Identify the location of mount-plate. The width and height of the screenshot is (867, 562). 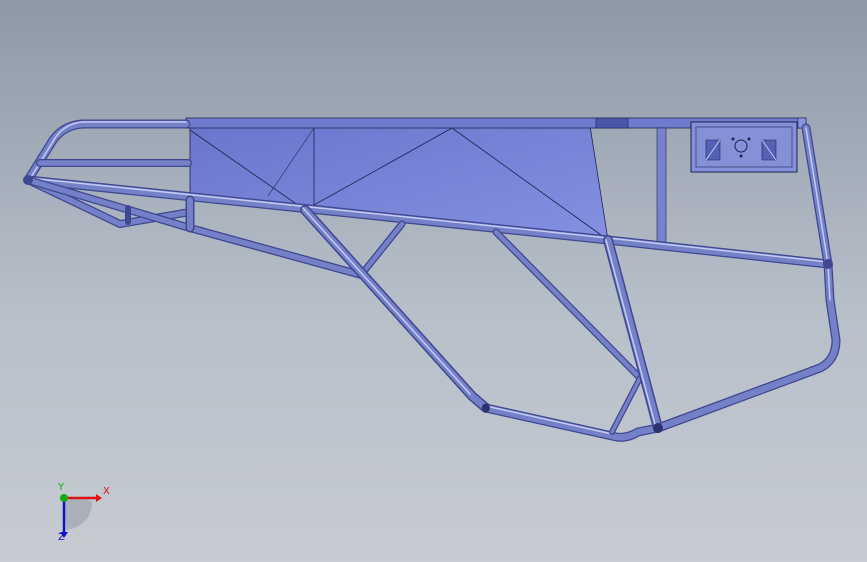
(744, 147).